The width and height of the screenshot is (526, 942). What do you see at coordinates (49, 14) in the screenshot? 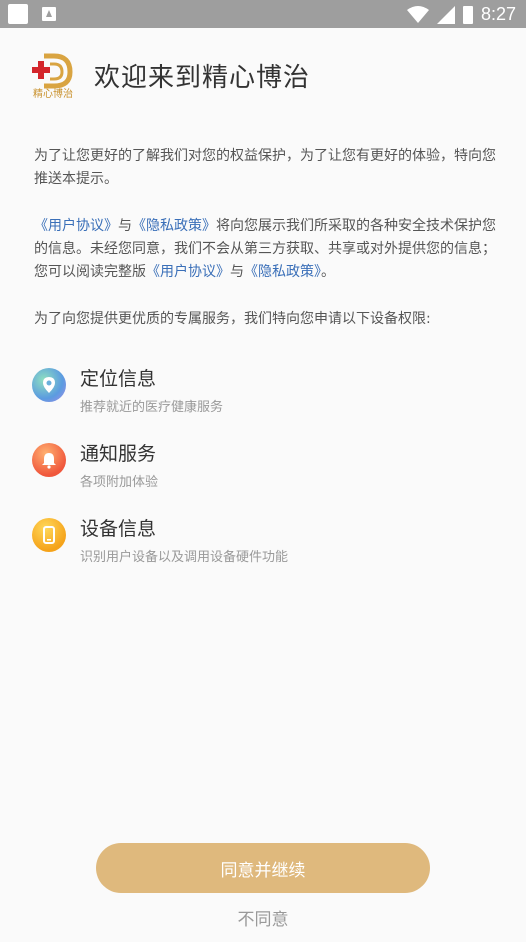
I see `notification-app-icon` at bounding box center [49, 14].